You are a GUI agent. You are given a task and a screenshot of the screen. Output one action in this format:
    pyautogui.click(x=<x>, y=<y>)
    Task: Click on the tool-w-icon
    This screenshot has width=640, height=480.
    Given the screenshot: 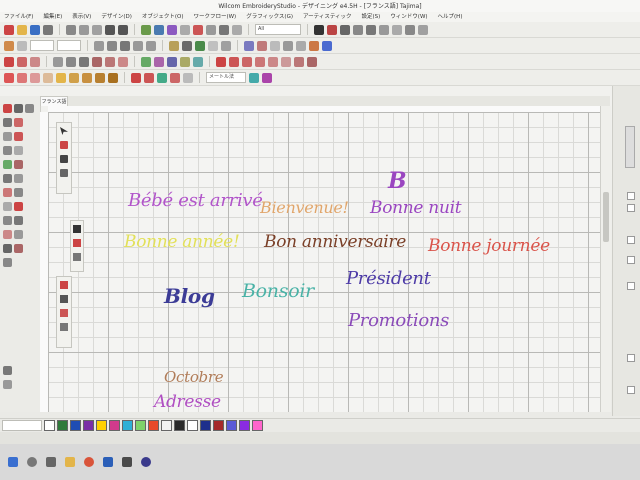 What is the action you would take?
    pyautogui.click(x=18, y=248)
    